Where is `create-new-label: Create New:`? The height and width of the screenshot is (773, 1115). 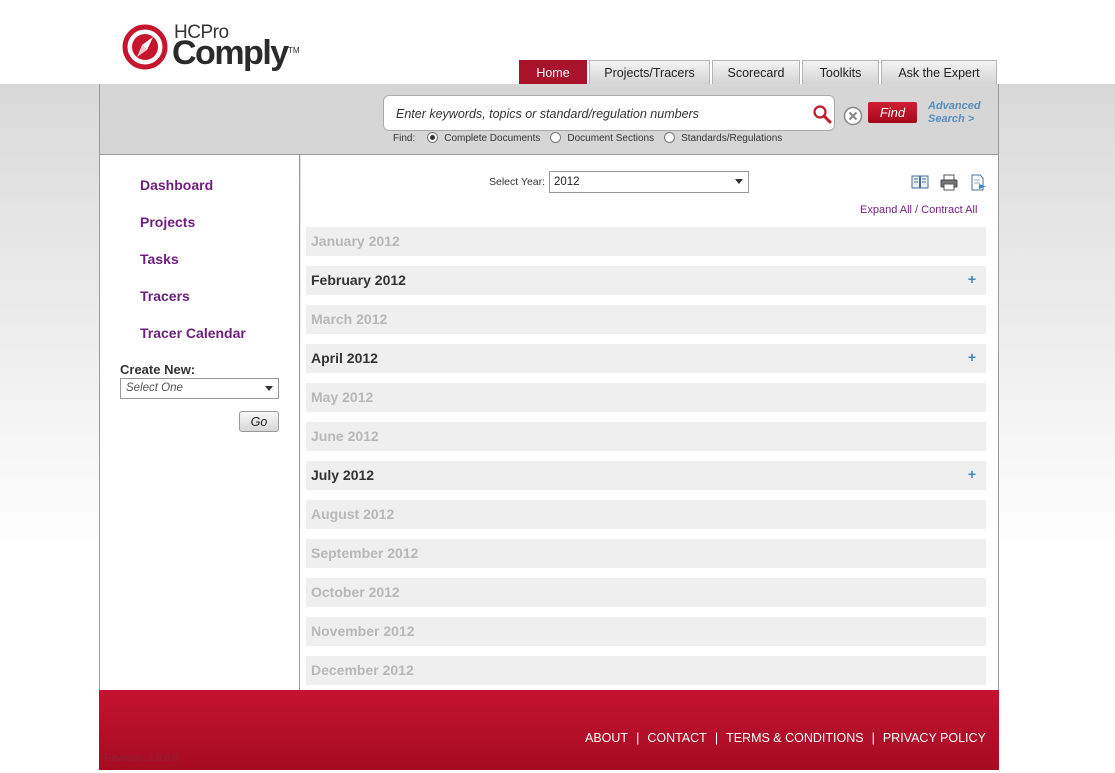
create-new-label: Create New: is located at coordinates (158, 369).